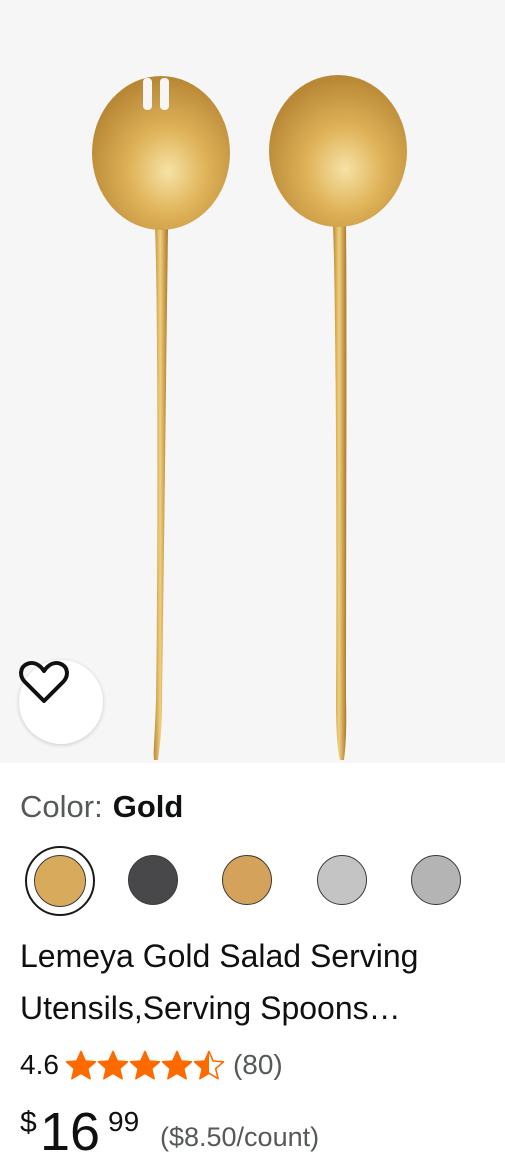  I want to click on wishlist-button, so click(61, 702).